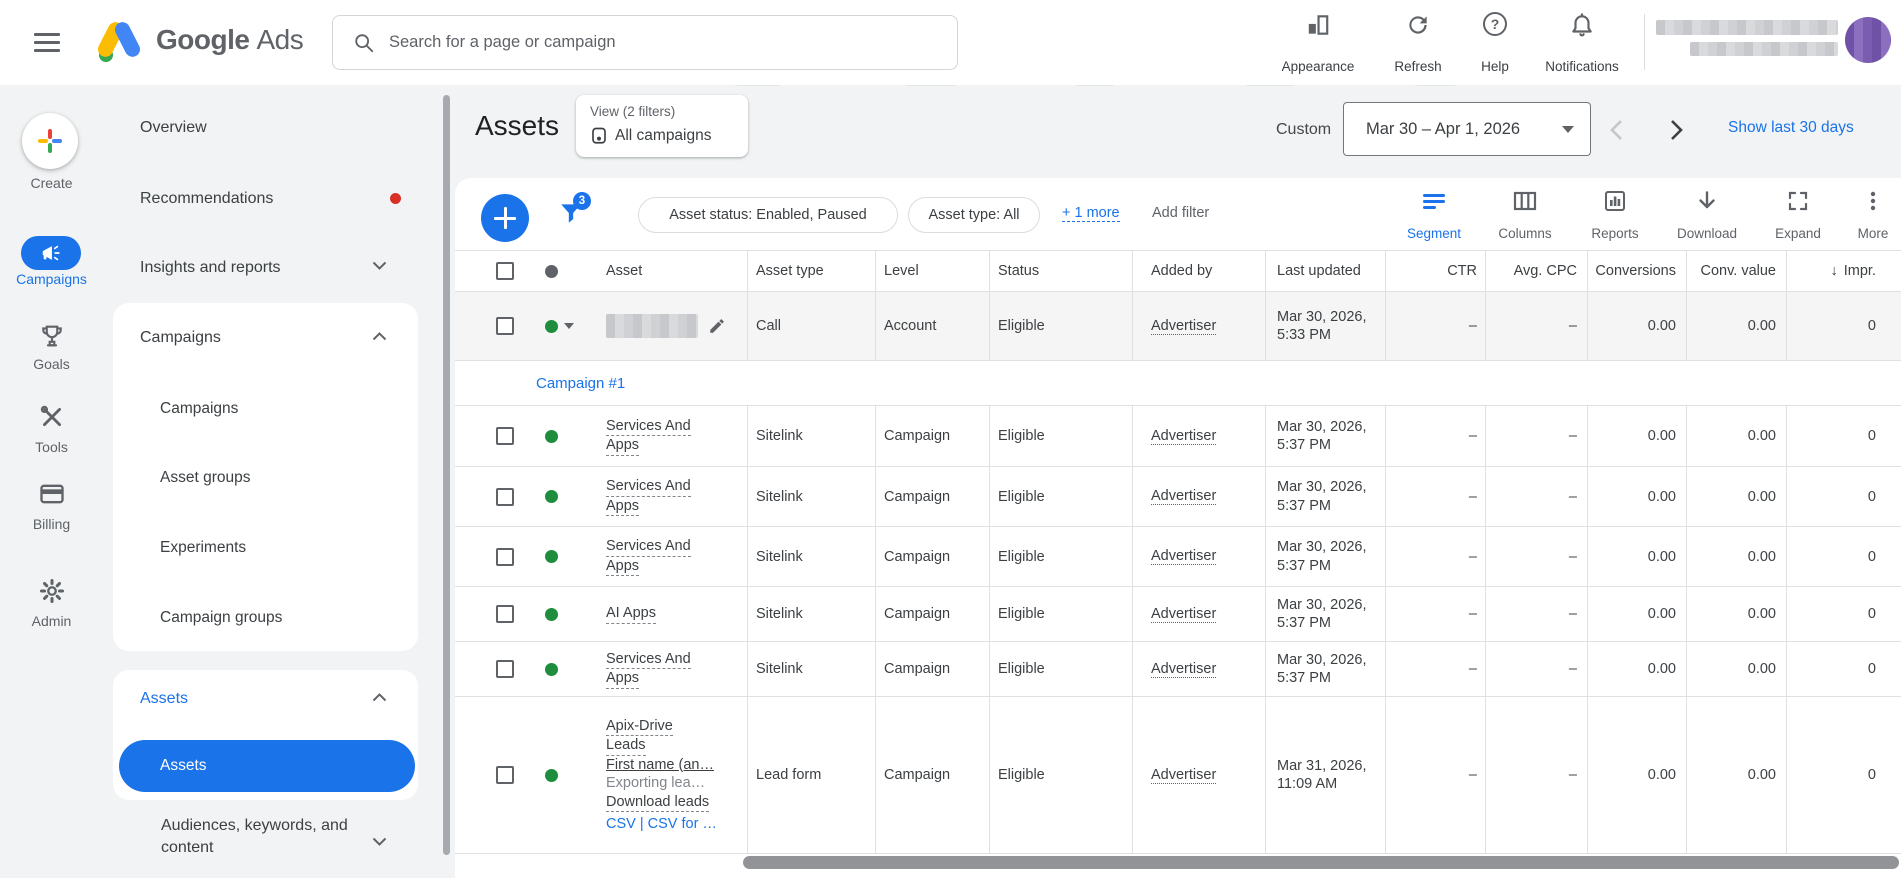 Image resolution: width=1901 pixels, height=878 pixels. I want to click on nav-item-campaign-groups: Campaign groups, so click(265, 618).